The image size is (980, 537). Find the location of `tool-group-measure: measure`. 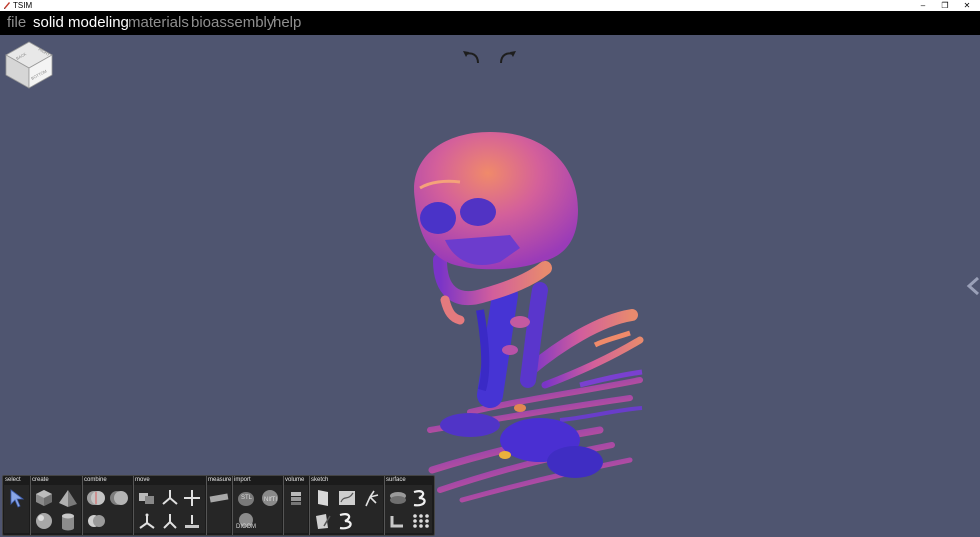

tool-group-measure: measure is located at coordinates (219, 505).